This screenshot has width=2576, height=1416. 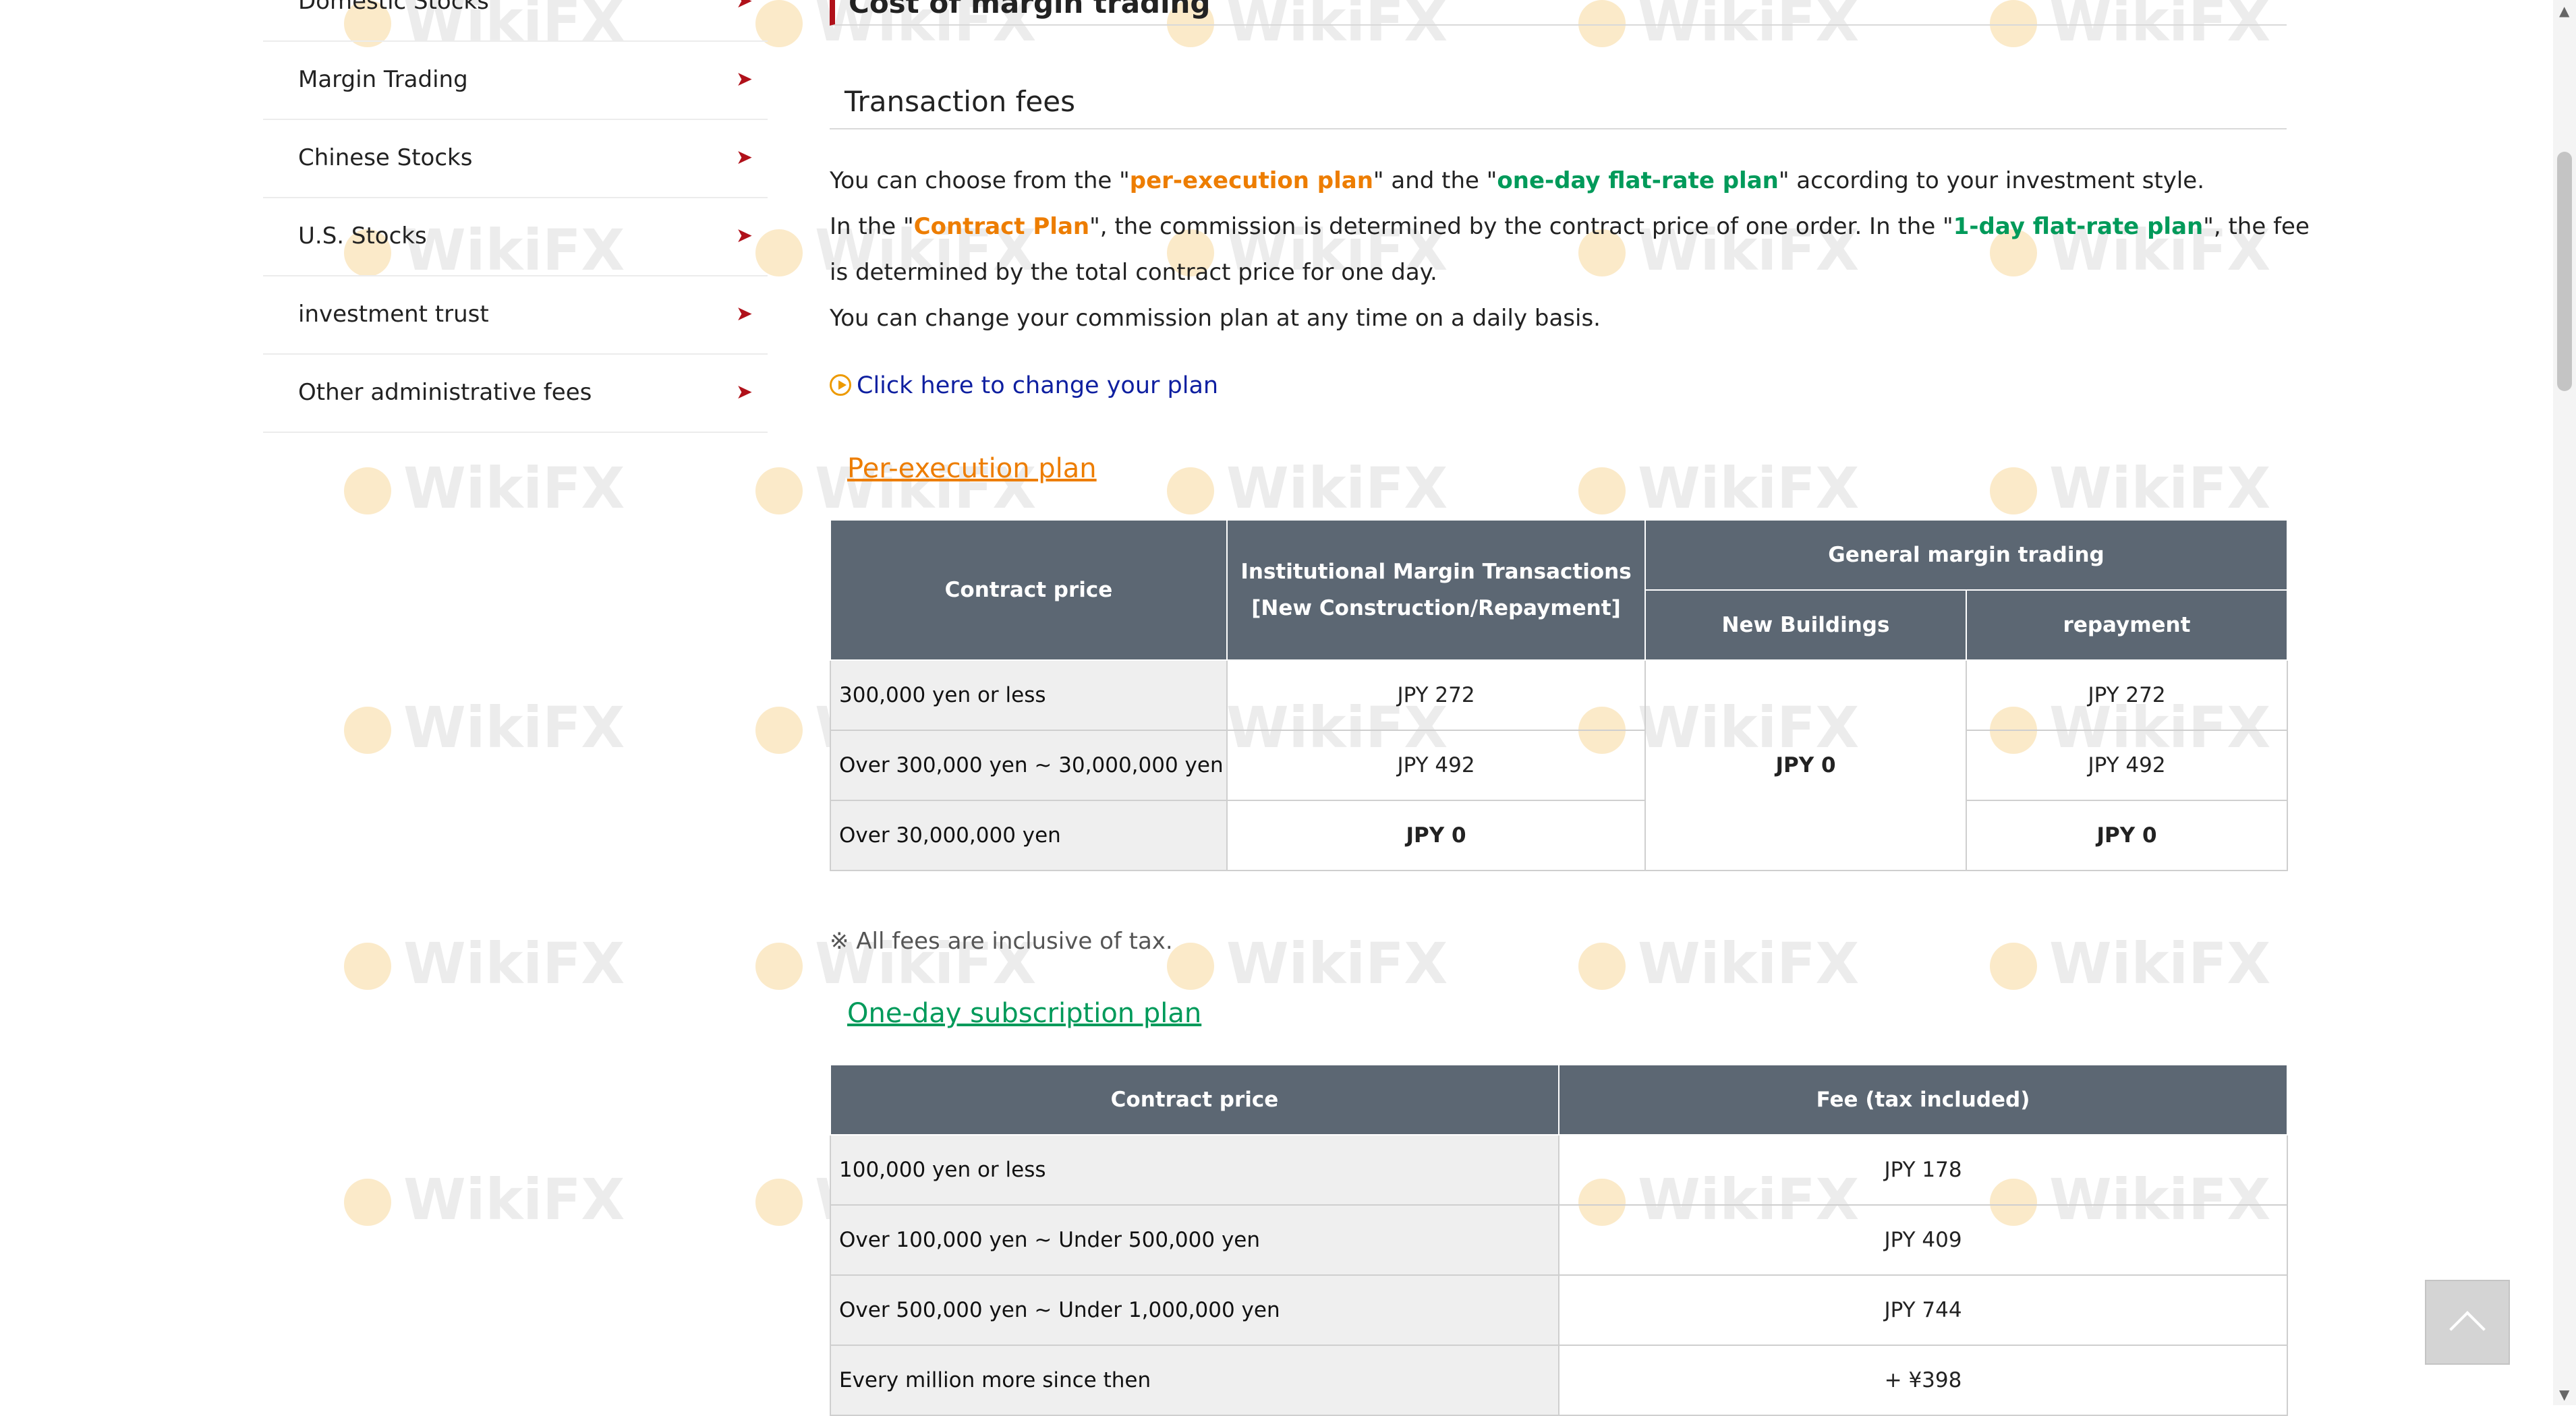 I want to click on sidebar-item-margin-trading: Margin Trading ➤, so click(x=515, y=81).